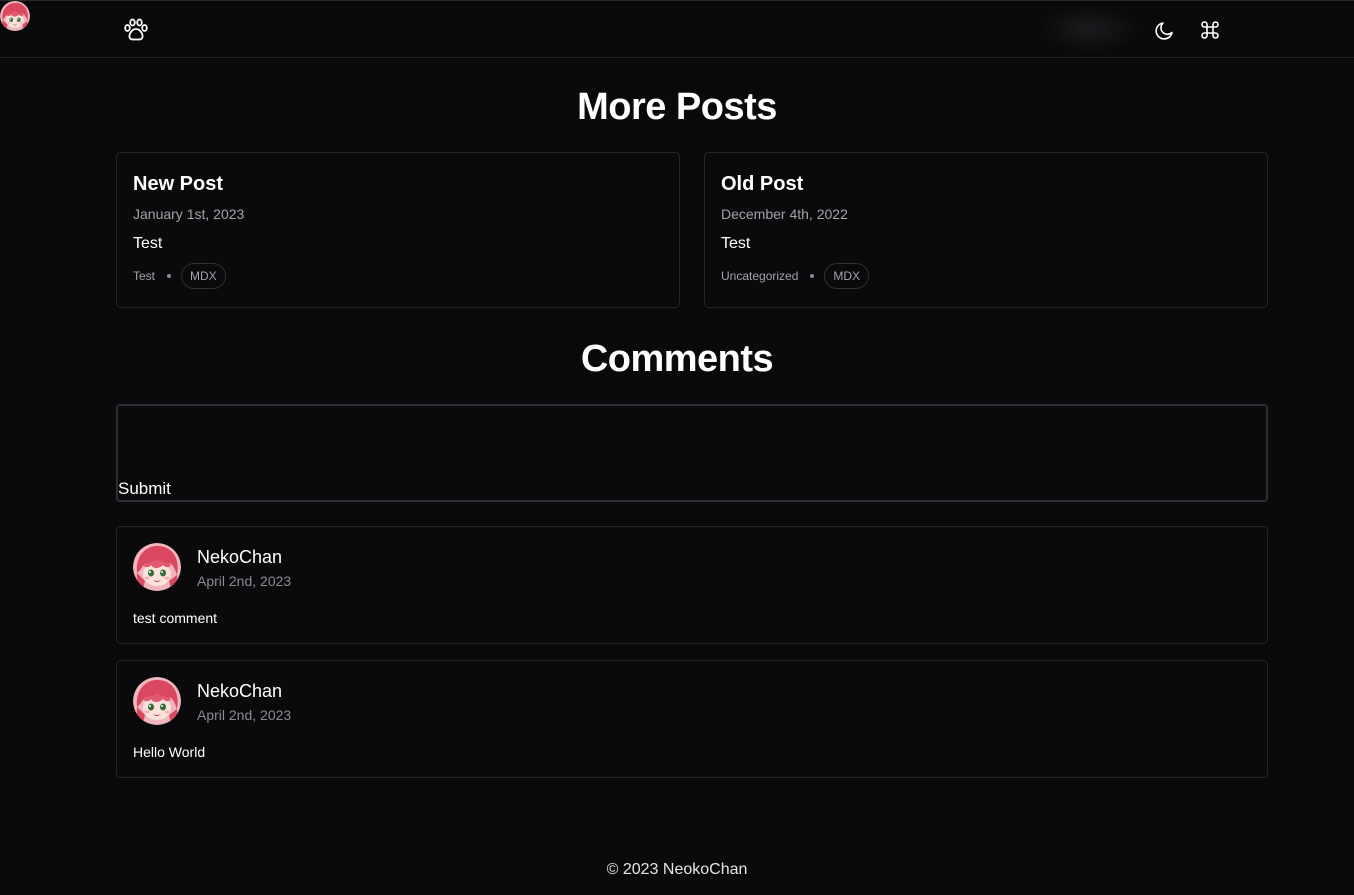 Image resolution: width=1354 pixels, height=895 pixels. I want to click on comment-input, so click(692, 441).